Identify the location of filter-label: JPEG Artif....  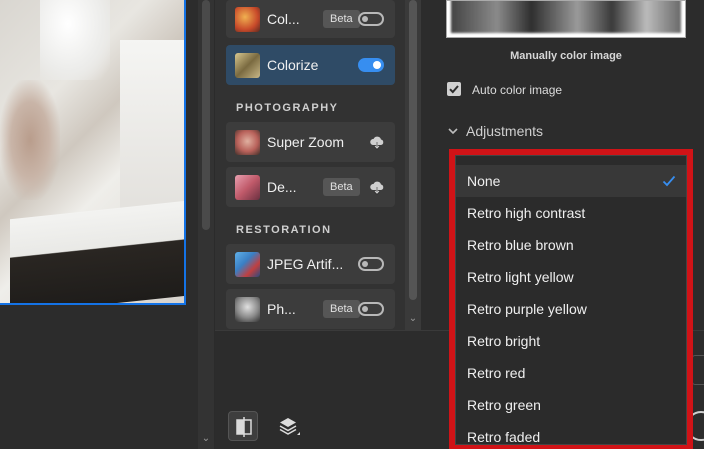
(305, 264).